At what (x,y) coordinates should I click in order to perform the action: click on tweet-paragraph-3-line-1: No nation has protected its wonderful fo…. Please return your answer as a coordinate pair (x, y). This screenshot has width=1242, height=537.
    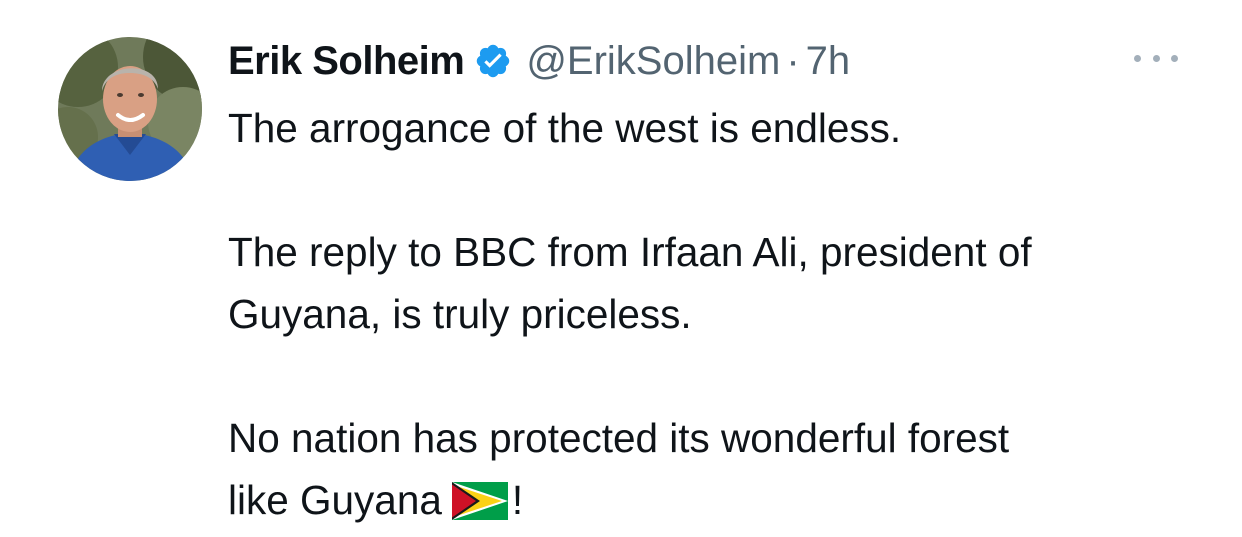
    Looking at the image, I should click on (619, 438).